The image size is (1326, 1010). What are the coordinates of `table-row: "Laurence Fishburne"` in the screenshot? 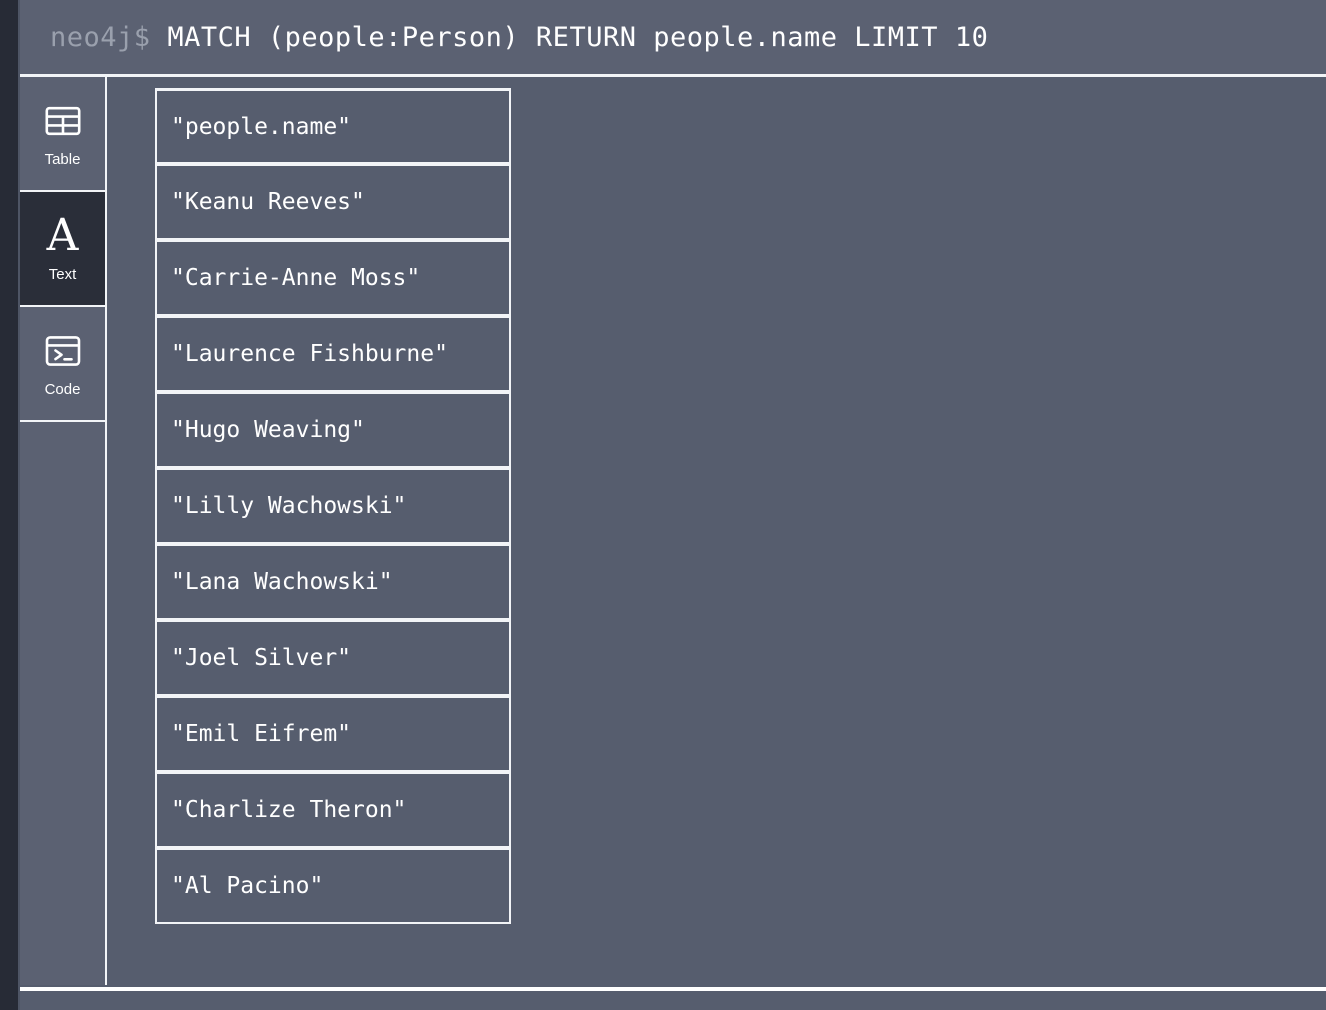 It's located at (333, 354).